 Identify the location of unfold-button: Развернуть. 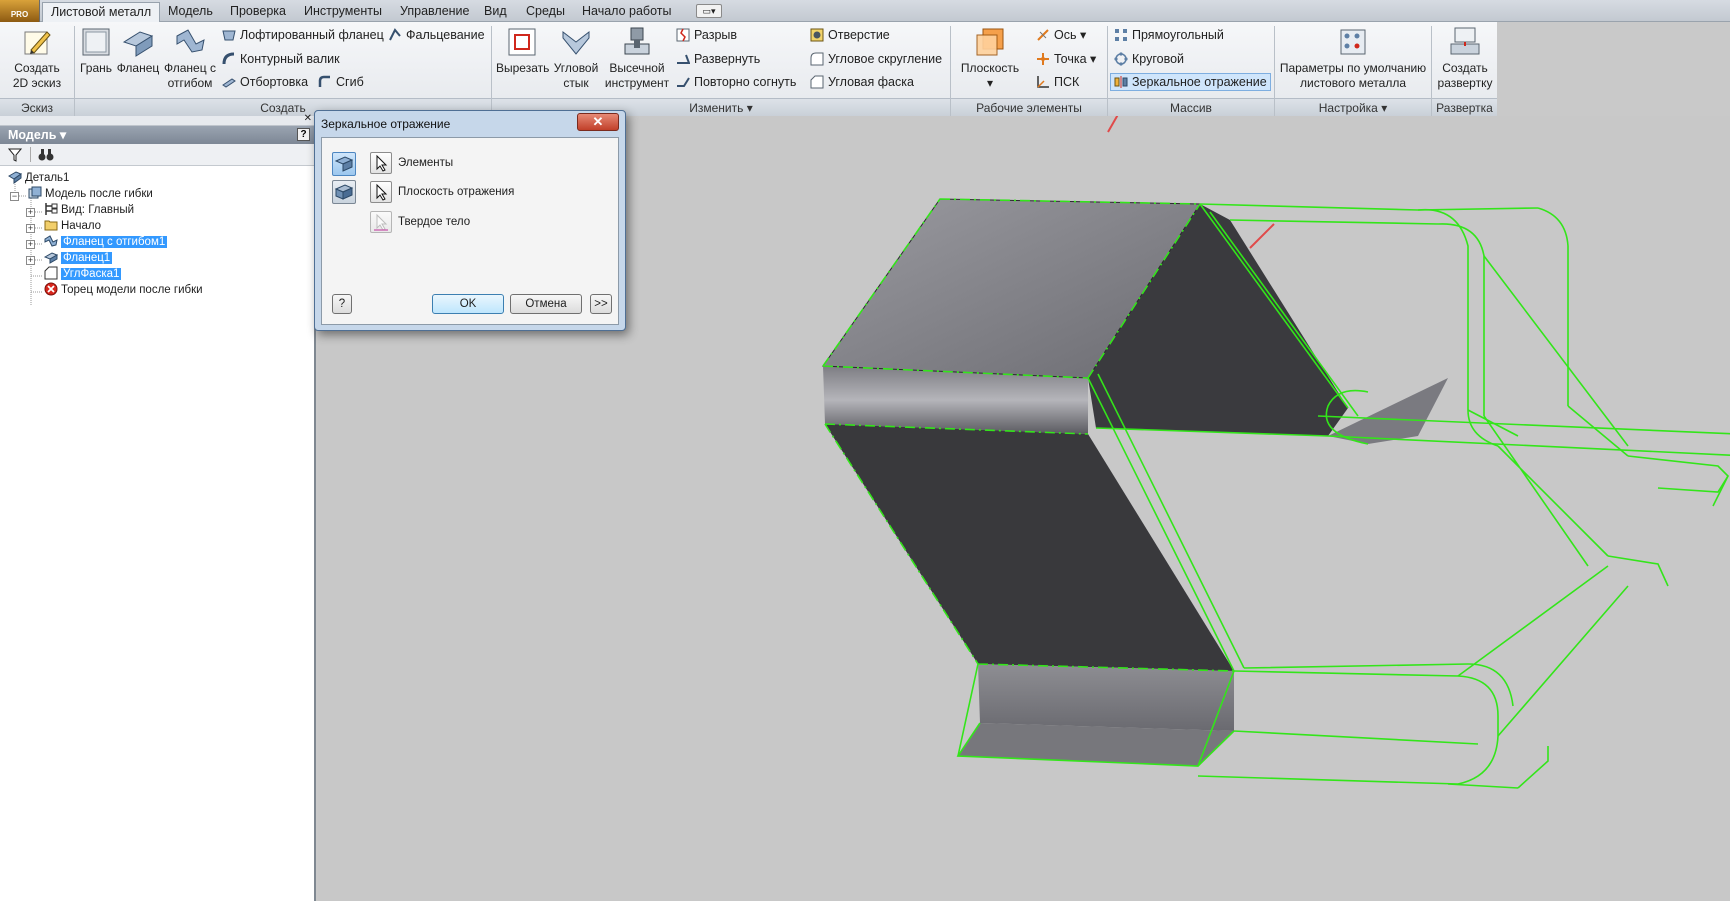
(718, 59).